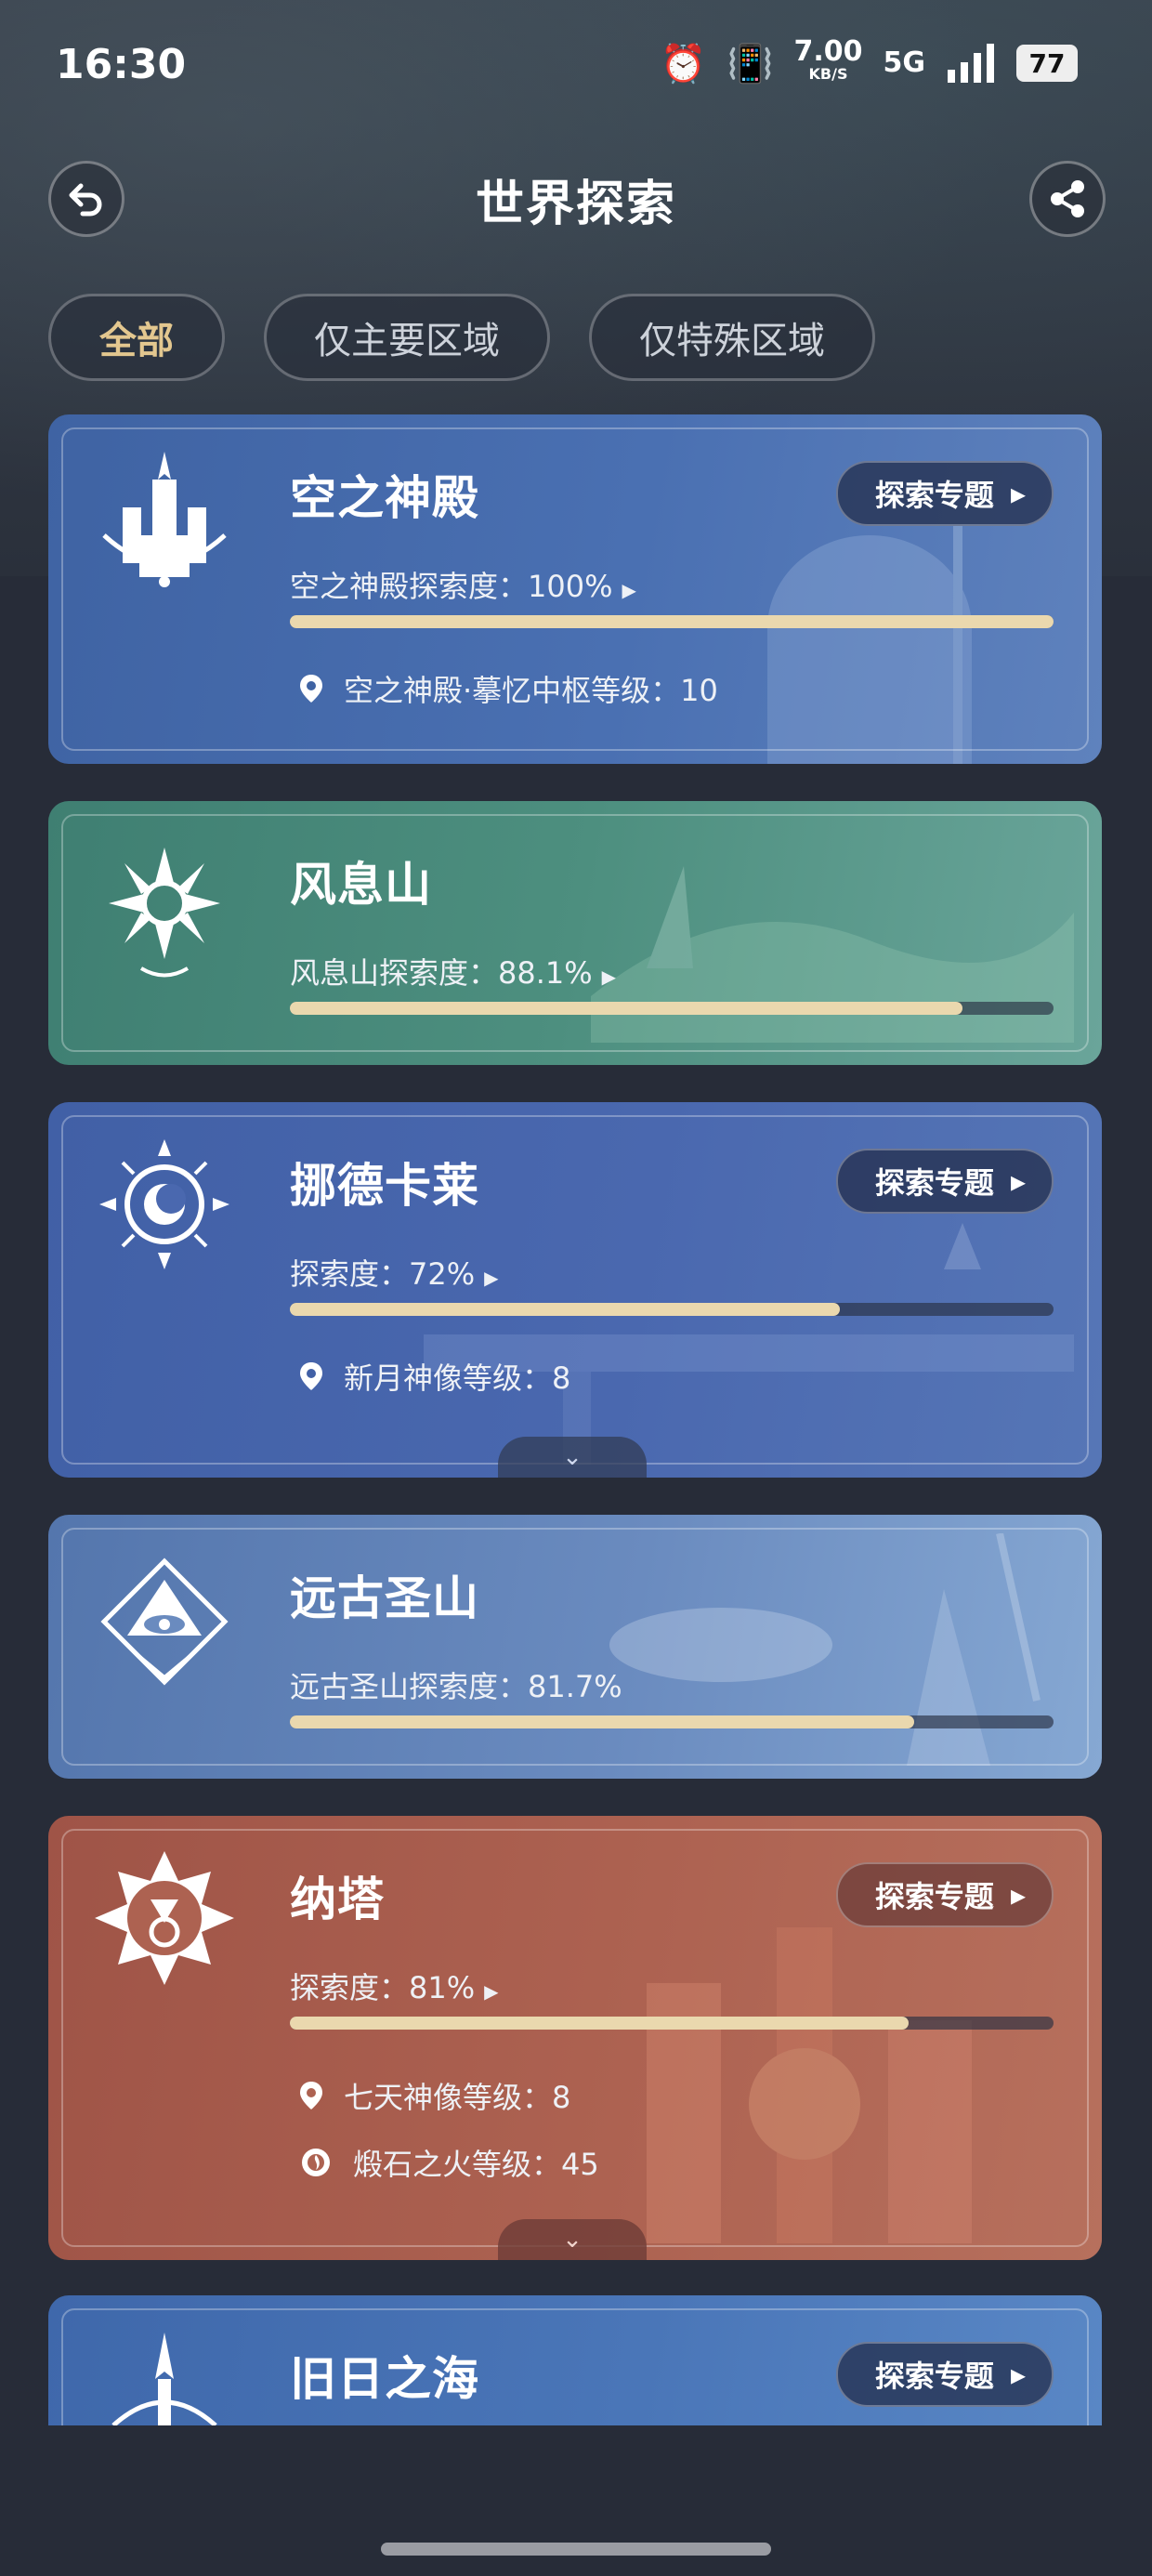  Describe the element at coordinates (869, 60) in the screenshot. I see `status-icons: ⏰ 📳 7.00 KB/S 5G 77` at that location.